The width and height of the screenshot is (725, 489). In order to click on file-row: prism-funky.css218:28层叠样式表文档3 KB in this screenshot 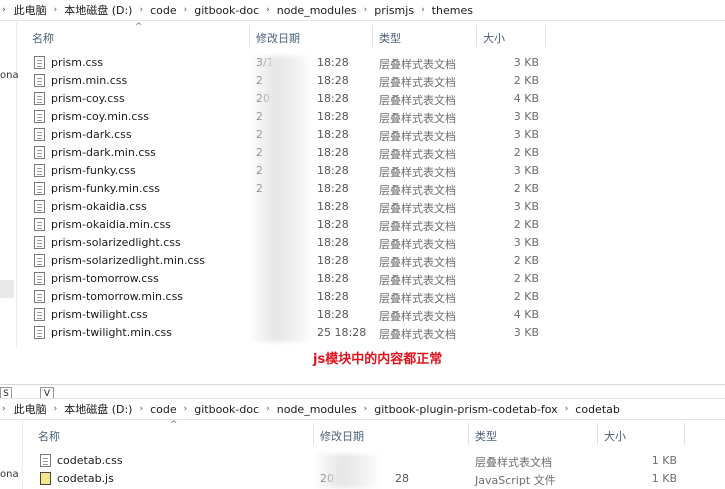, I will do `click(362, 171)`.